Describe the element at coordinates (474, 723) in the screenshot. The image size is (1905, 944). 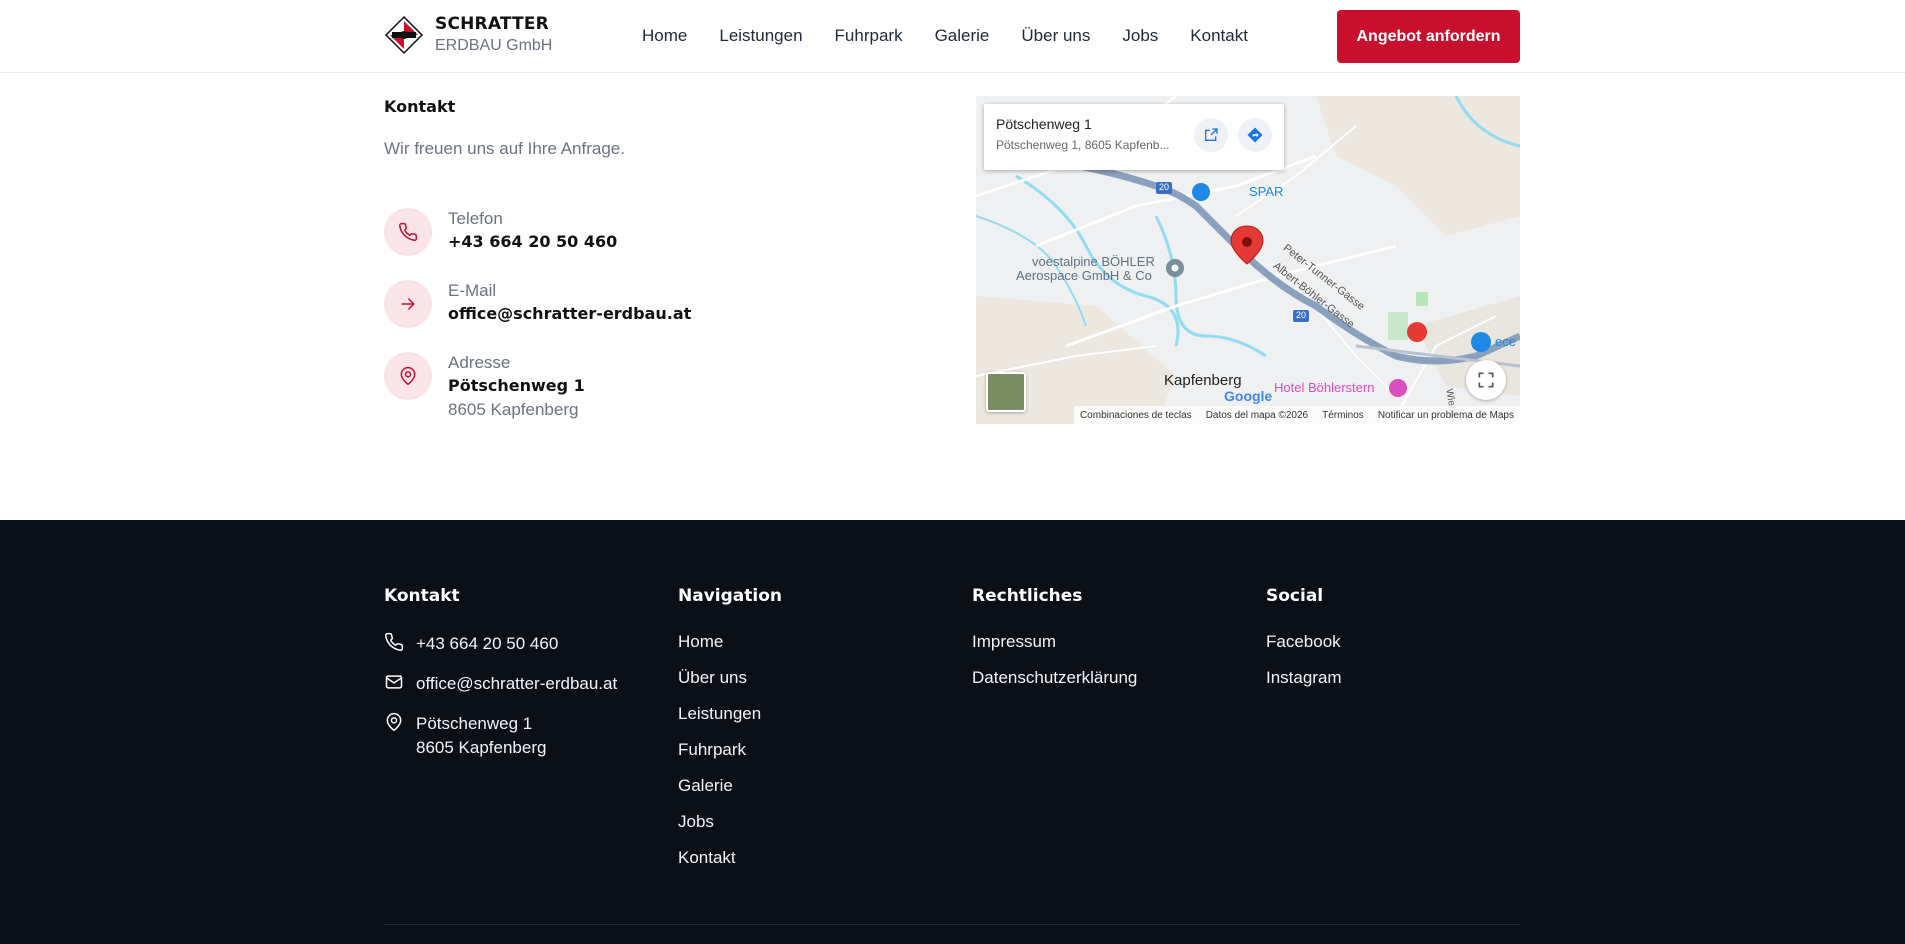
I see `footer-street: Pötschenweg 1` at that location.